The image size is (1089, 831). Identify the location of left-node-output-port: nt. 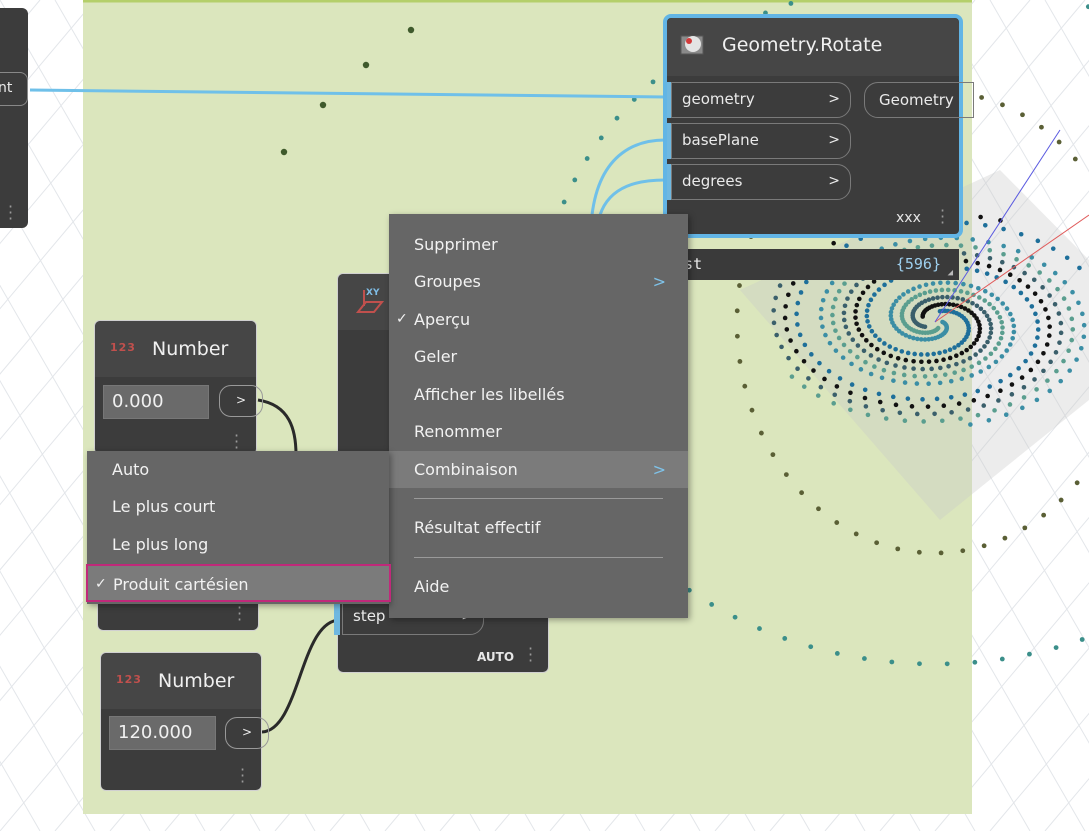
(14, 89).